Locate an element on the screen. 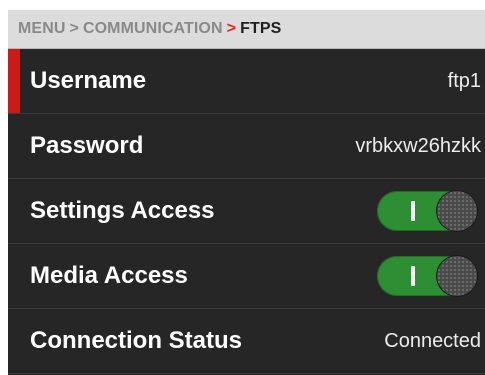 This screenshot has width=485, height=375. password-value: vrbkxw26hzkk is located at coordinates (418, 145).